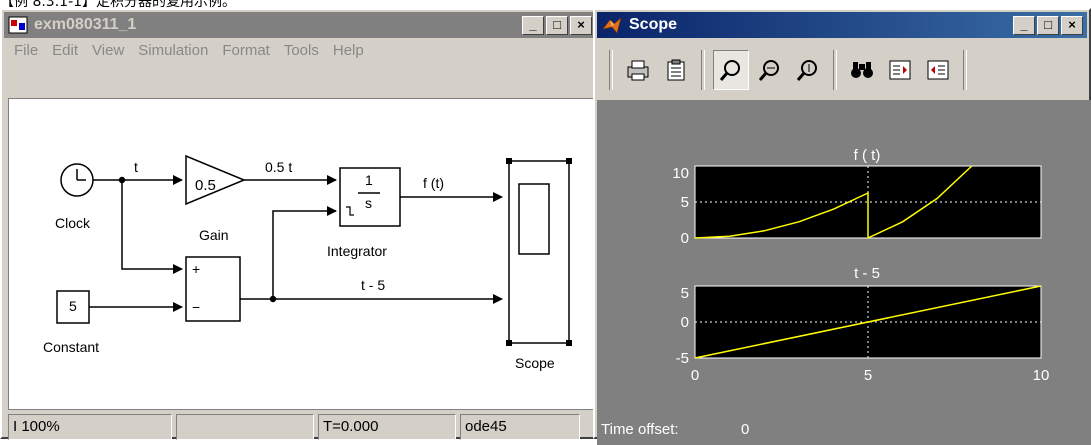 The image size is (1091, 445). What do you see at coordinates (196, 307) in the screenshot?
I see `sum-minus-sign: −` at bounding box center [196, 307].